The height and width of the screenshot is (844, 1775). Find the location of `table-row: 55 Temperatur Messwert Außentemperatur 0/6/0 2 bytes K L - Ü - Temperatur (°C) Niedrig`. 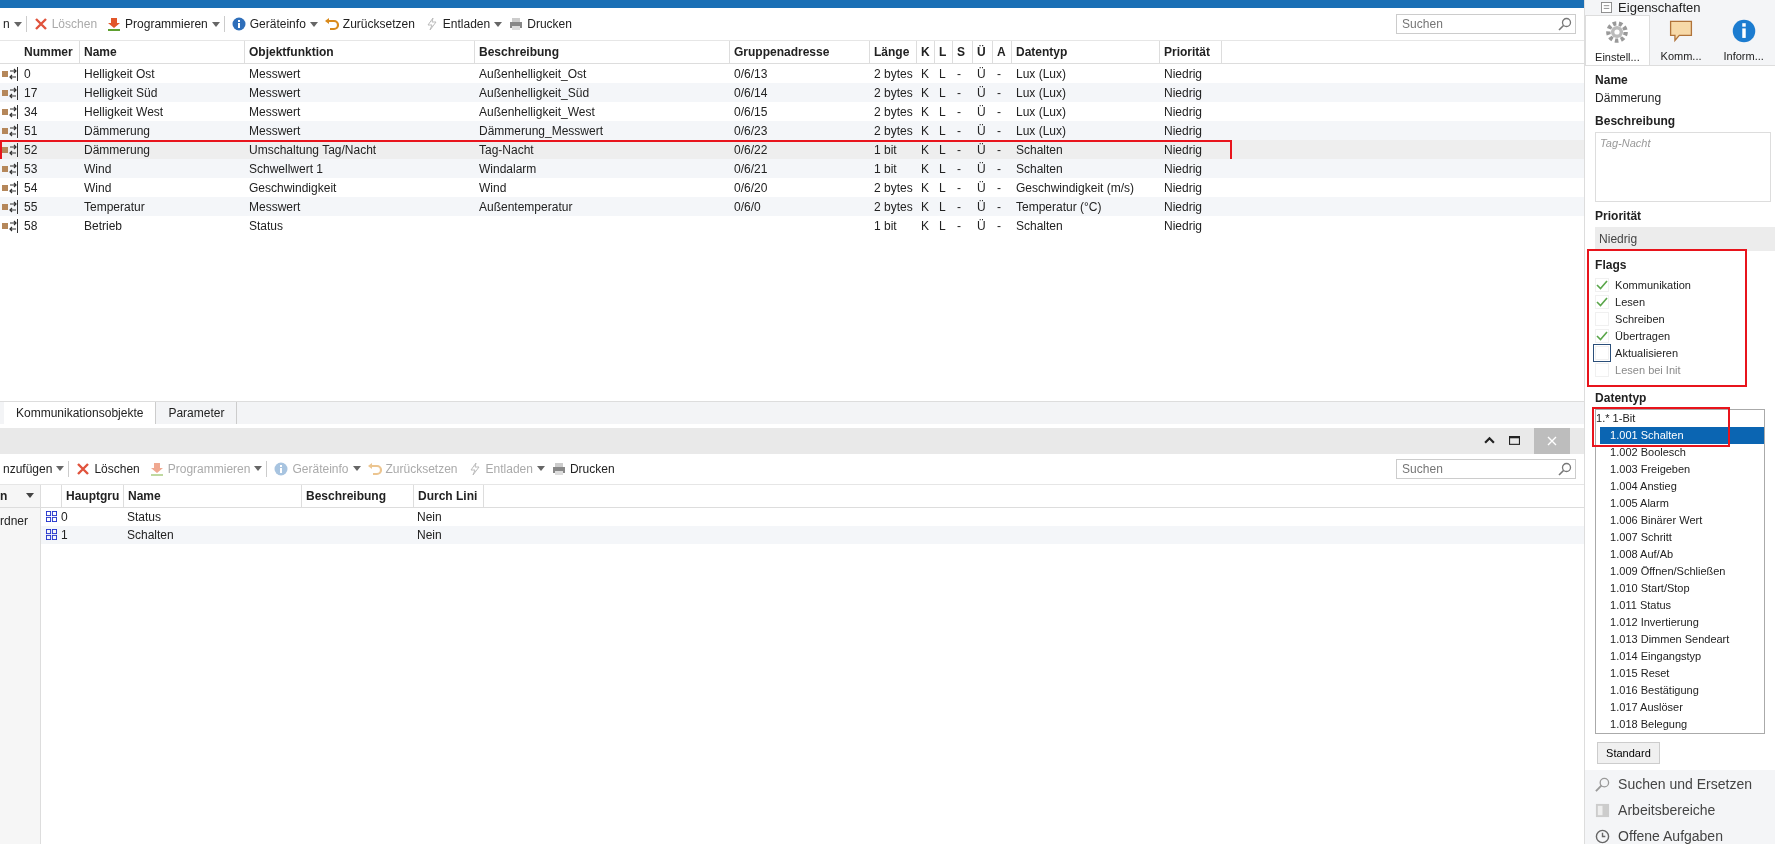

table-row: 55 Temperatur Messwert Außentemperatur 0/6/0 2 bytes K L - Ü - Temperatur (°C) Niedrig is located at coordinates (792, 206).